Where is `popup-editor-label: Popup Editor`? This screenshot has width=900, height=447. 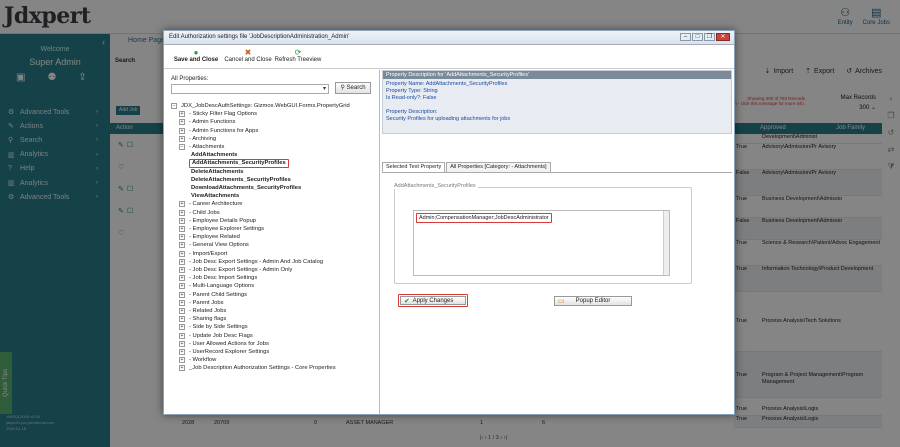 popup-editor-label: Popup Editor is located at coordinates (593, 301).